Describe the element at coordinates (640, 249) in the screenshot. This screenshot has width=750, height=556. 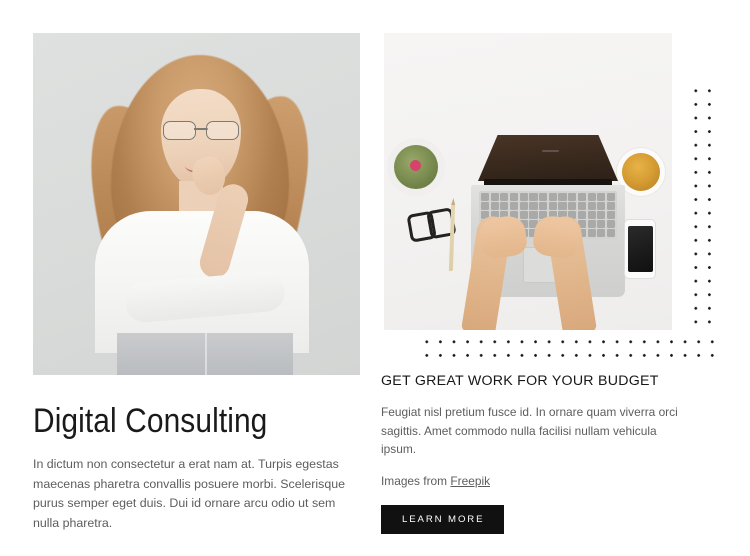
I see `smartphone-icon` at that location.